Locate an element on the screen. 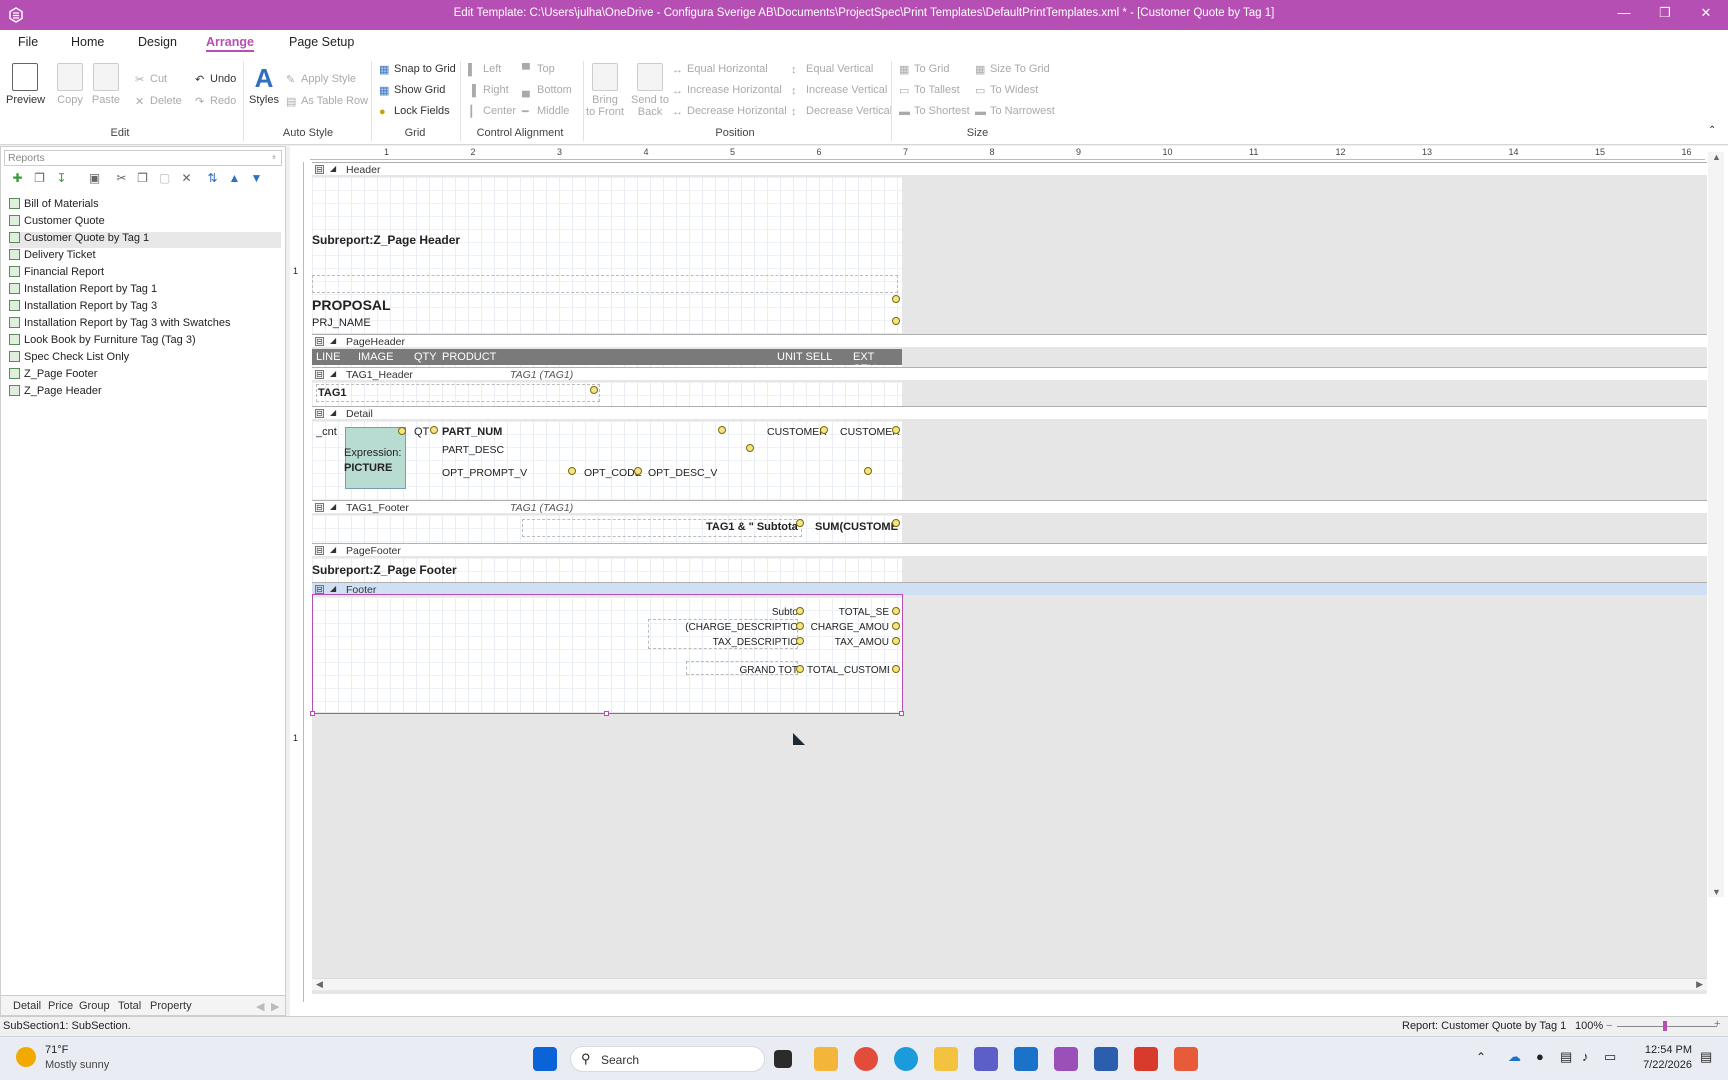  snap-to-grid-button: ▦ Snap to Grid is located at coordinates (417, 69).